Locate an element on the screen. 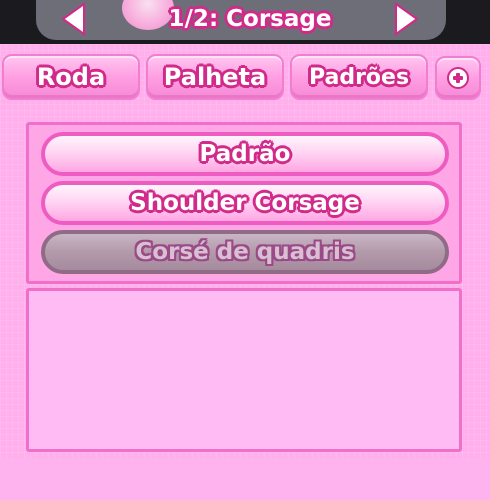 The image size is (490, 500). bottom-strip is located at coordinates (245, 479).